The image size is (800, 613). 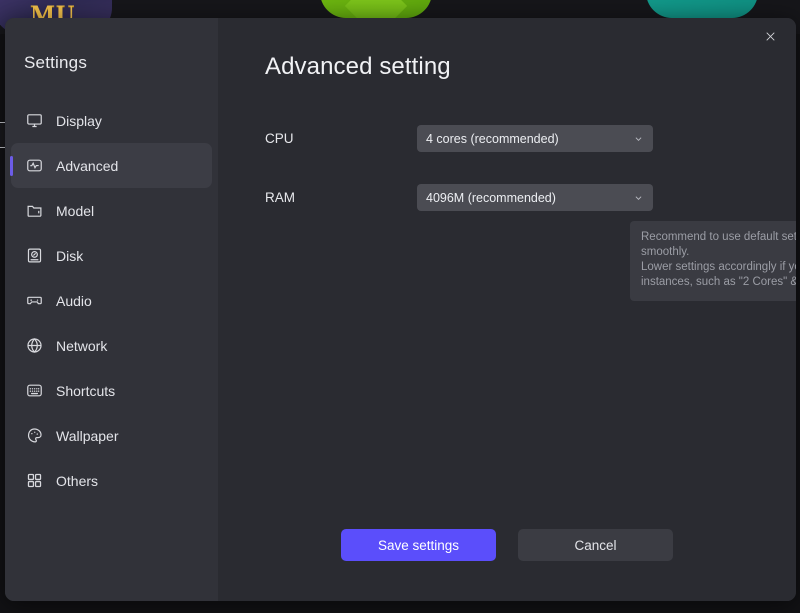 I want to click on palette-icon, so click(x=34, y=436).